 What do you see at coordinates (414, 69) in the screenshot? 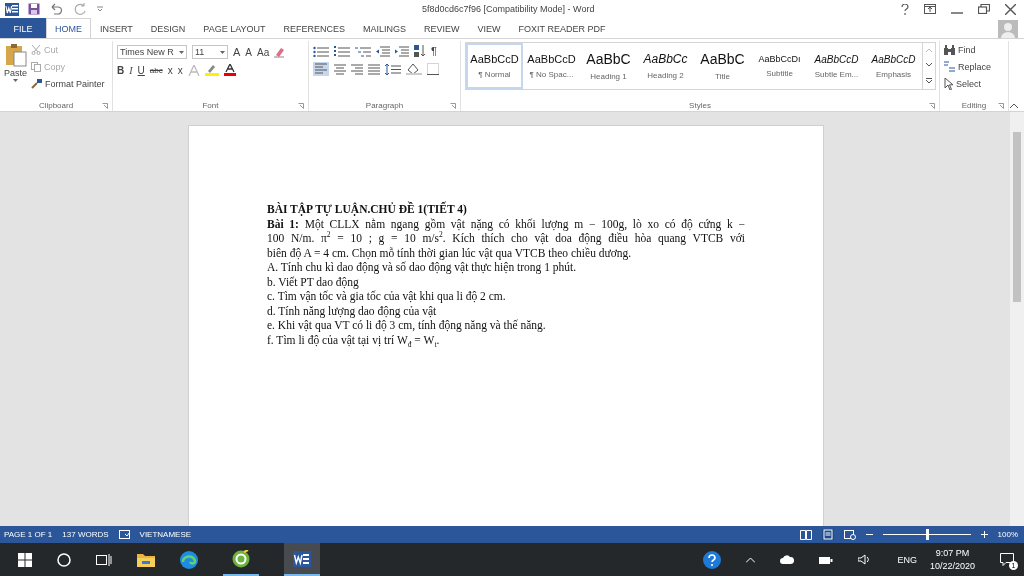
I see `shading-icon` at bounding box center [414, 69].